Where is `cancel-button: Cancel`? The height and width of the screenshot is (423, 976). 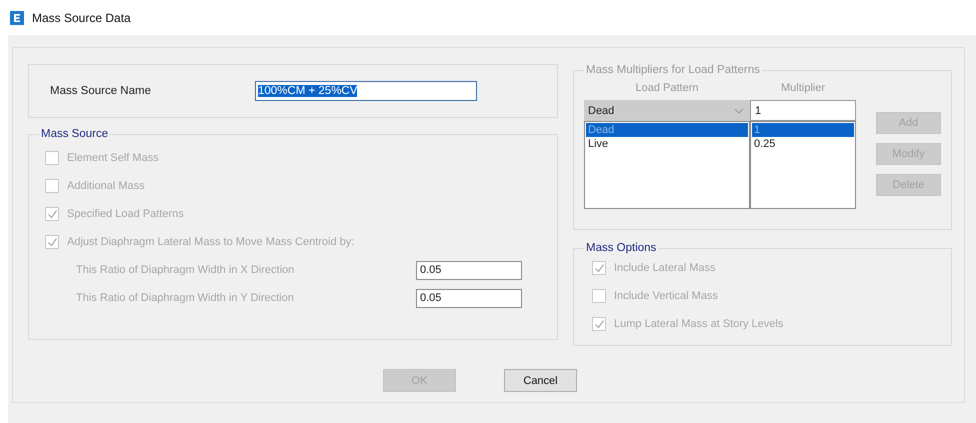
cancel-button: Cancel is located at coordinates (540, 380).